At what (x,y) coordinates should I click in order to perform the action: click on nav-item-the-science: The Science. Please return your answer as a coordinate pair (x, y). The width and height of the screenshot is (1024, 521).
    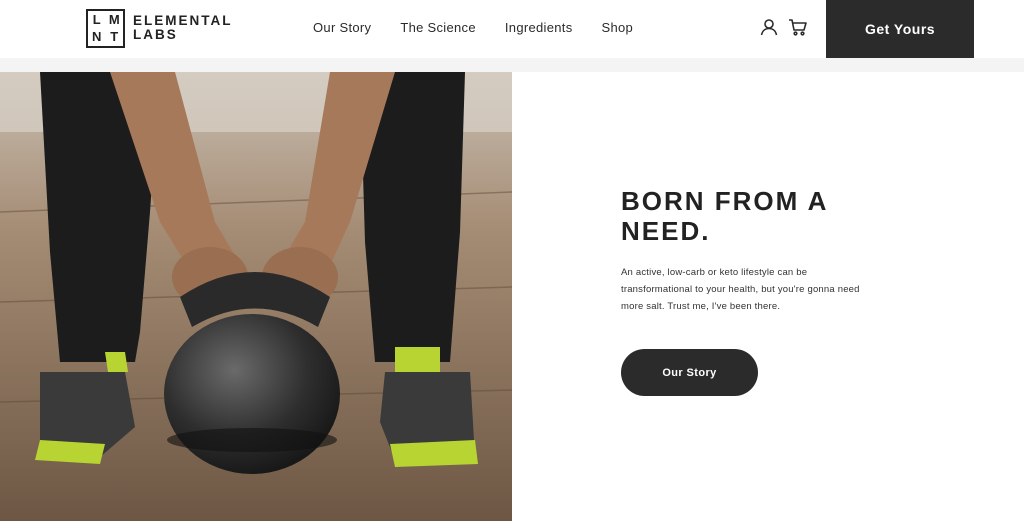
    Looking at the image, I should click on (438, 27).